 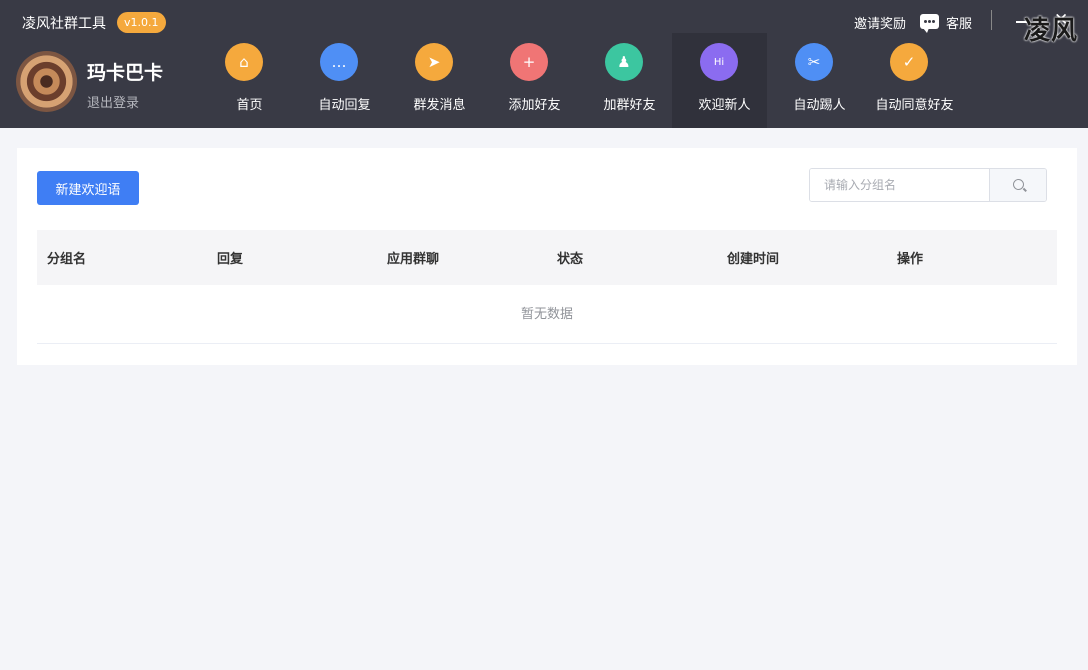 I want to click on customer-service-link: 客服, so click(x=959, y=22).